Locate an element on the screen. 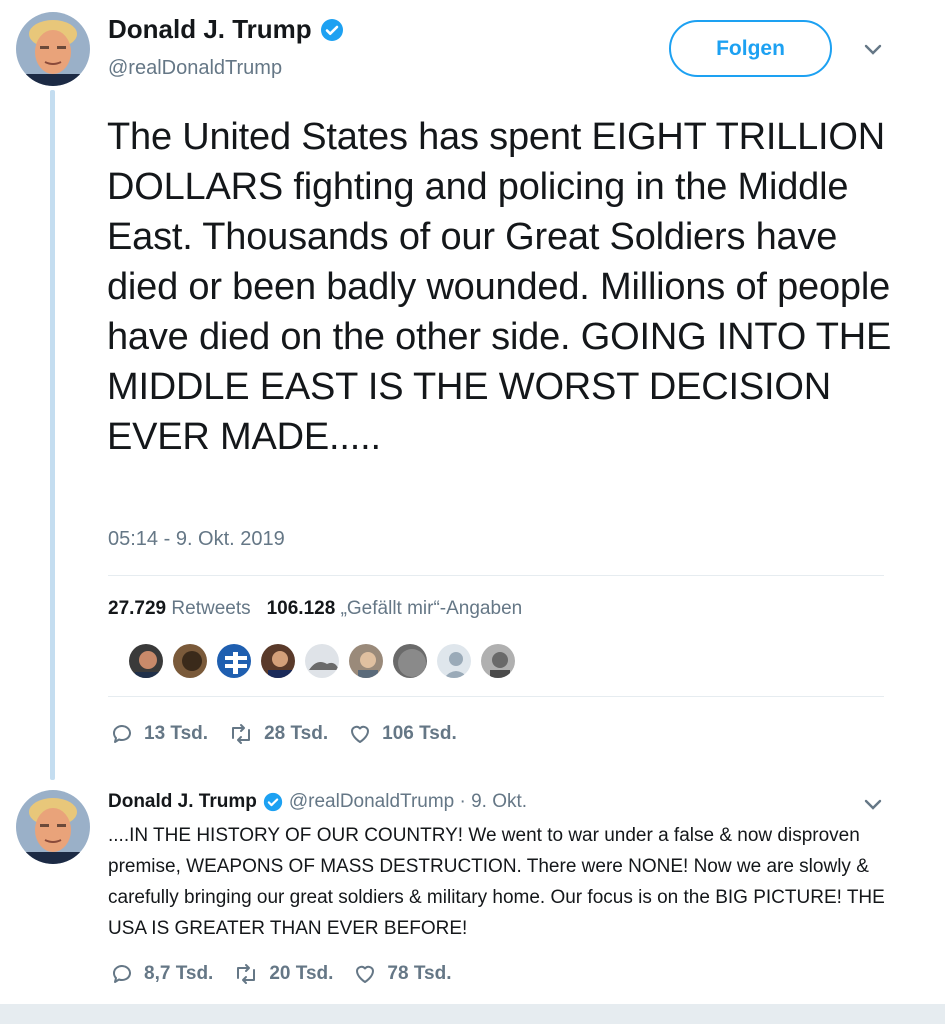 The width and height of the screenshot is (945, 1024). like-action-count: 78 Tsd. is located at coordinates (419, 973).